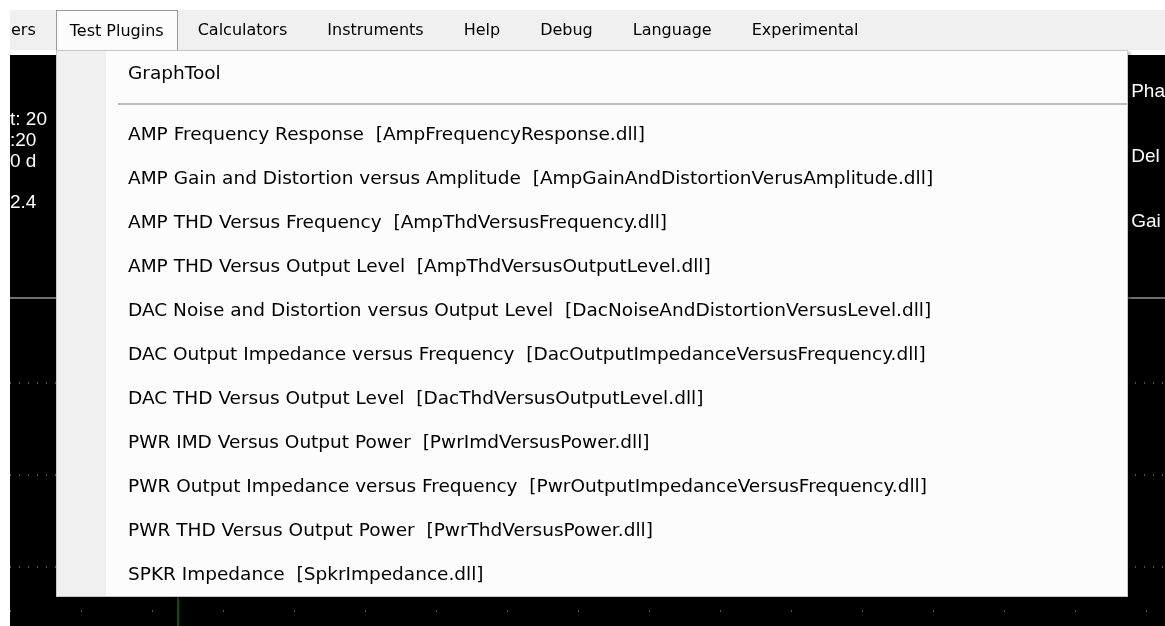 This screenshot has width=1165, height=626. Describe the element at coordinates (616, 530) in the screenshot. I see `menu-item: PWR THD Versus Output Power [PwrThdVersusPower.dll]` at that location.